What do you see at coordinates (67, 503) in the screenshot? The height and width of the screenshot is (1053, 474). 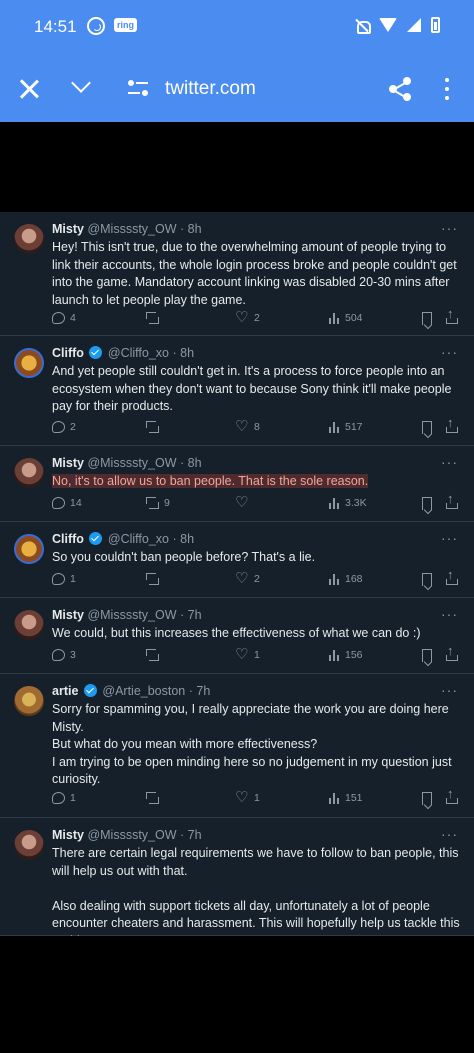 I see `reply-button: 14` at bounding box center [67, 503].